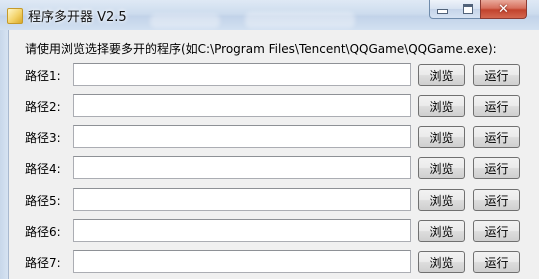  Describe the element at coordinates (43, 169) in the screenshot. I see `path-label-4: 路径4:` at that location.